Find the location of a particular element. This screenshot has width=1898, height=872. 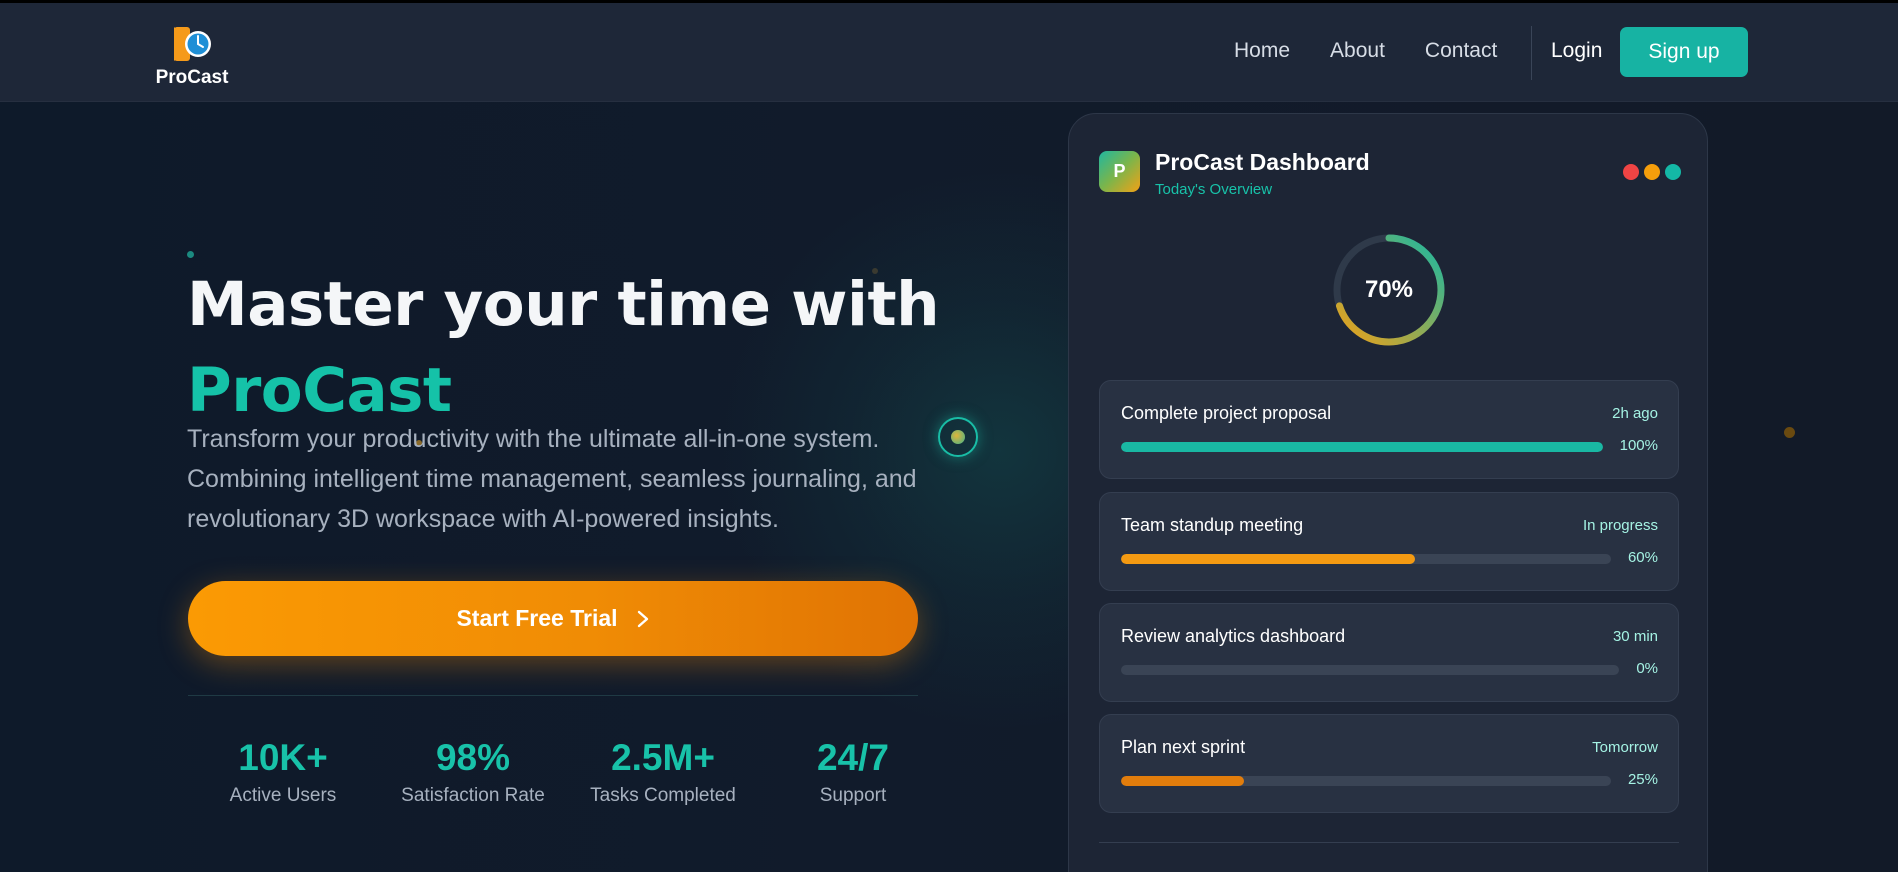

dashboard-logo: P is located at coordinates (1119, 171).